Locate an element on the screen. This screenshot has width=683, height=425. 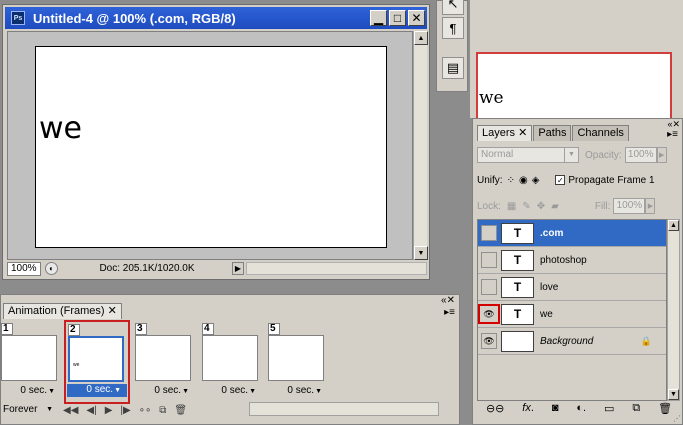
loop-select: Forever ▼ is located at coordinates (28, 410).